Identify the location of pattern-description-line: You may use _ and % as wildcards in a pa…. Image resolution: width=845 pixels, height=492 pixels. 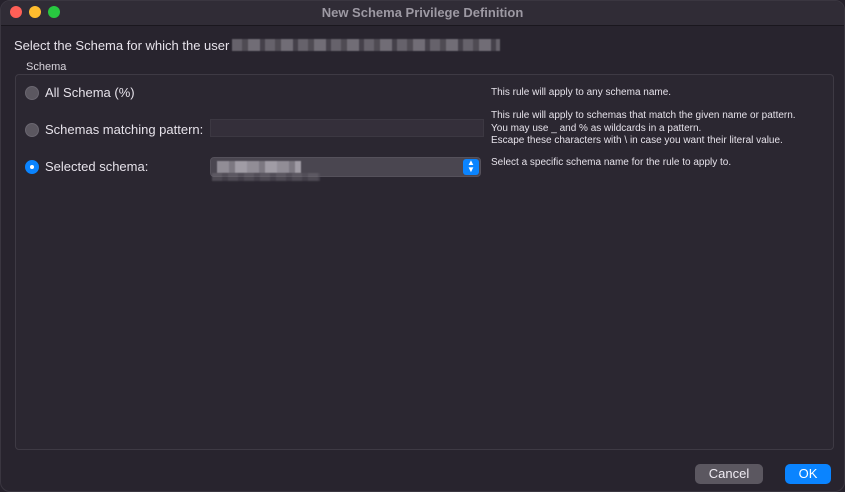
(596, 128).